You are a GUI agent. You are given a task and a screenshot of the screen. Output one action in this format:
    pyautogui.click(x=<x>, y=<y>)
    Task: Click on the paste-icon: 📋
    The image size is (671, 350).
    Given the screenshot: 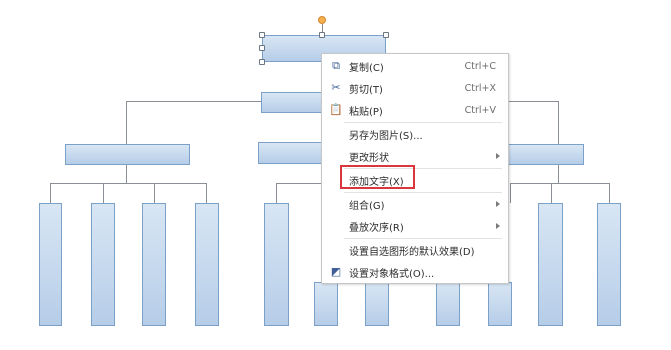 What is the action you would take?
    pyautogui.click(x=336, y=109)
    